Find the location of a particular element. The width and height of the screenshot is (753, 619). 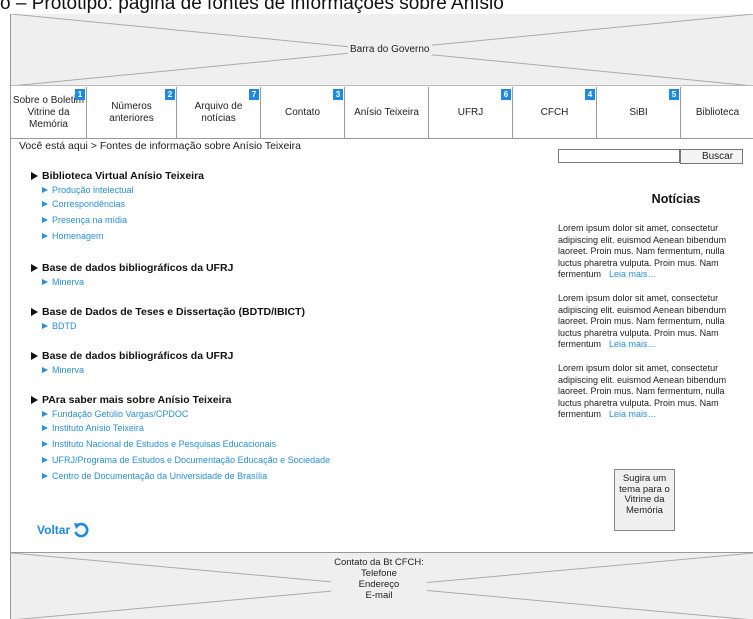

nav-badge: 7 is located at coordinates (254, 94).